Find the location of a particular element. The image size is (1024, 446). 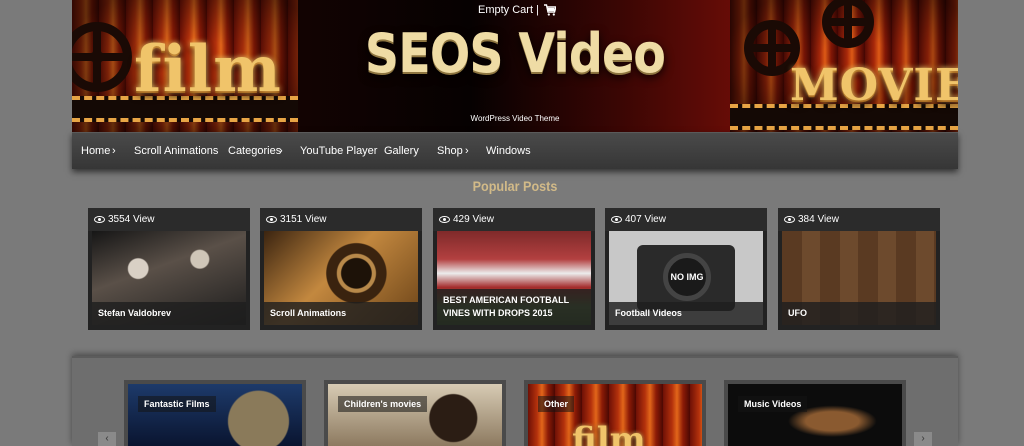

post-title: UFO is located at coordinates (859, 313).